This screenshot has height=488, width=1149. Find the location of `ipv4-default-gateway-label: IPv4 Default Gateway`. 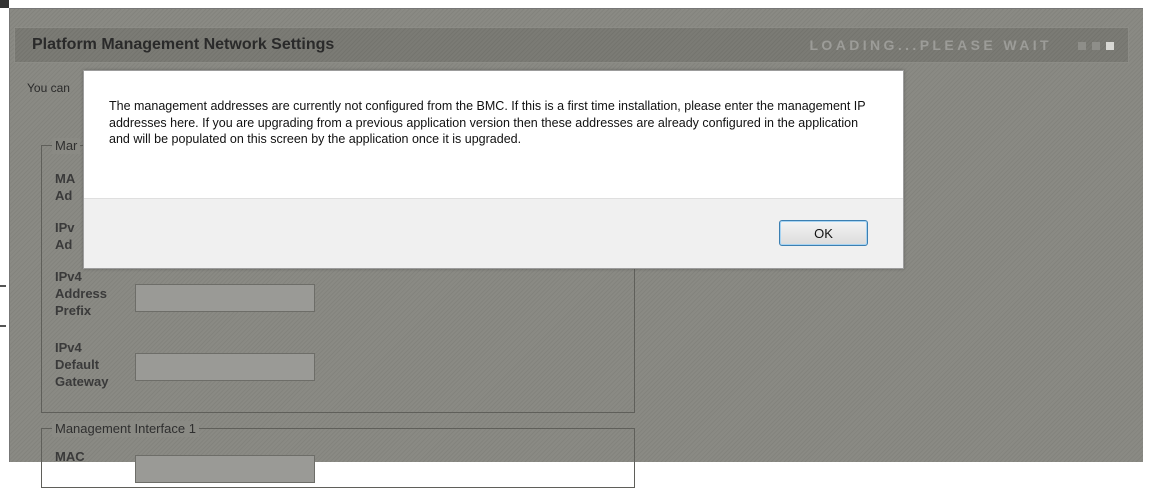

ipv4-default-gateway-label: IPv4 Default Gateway is located at coordinates (82, 364).